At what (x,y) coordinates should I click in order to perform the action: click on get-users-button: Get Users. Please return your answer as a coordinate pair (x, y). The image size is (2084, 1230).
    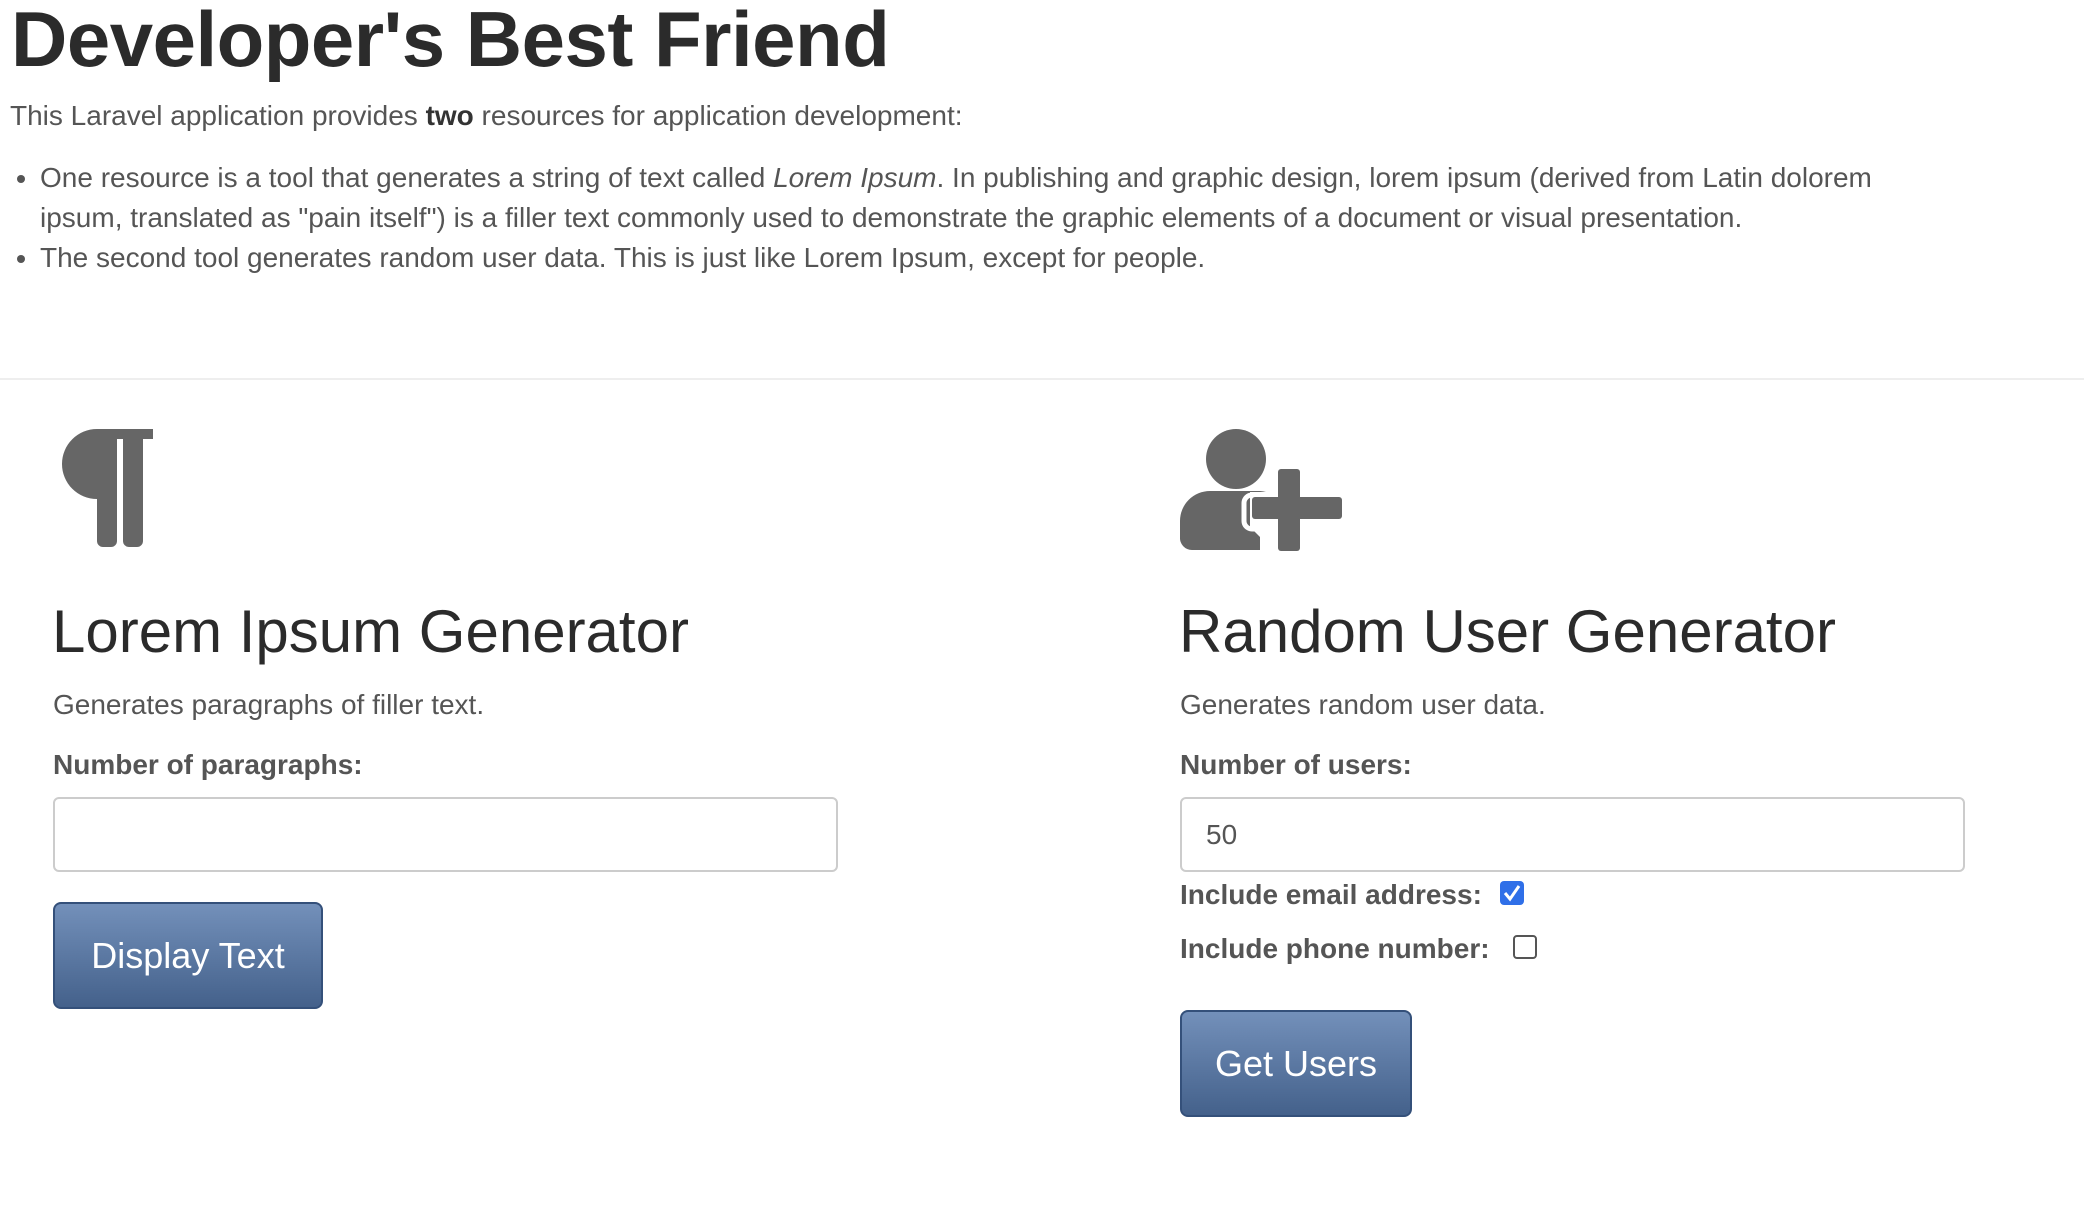
    Looking at the image, I should click on (1296, 1063).